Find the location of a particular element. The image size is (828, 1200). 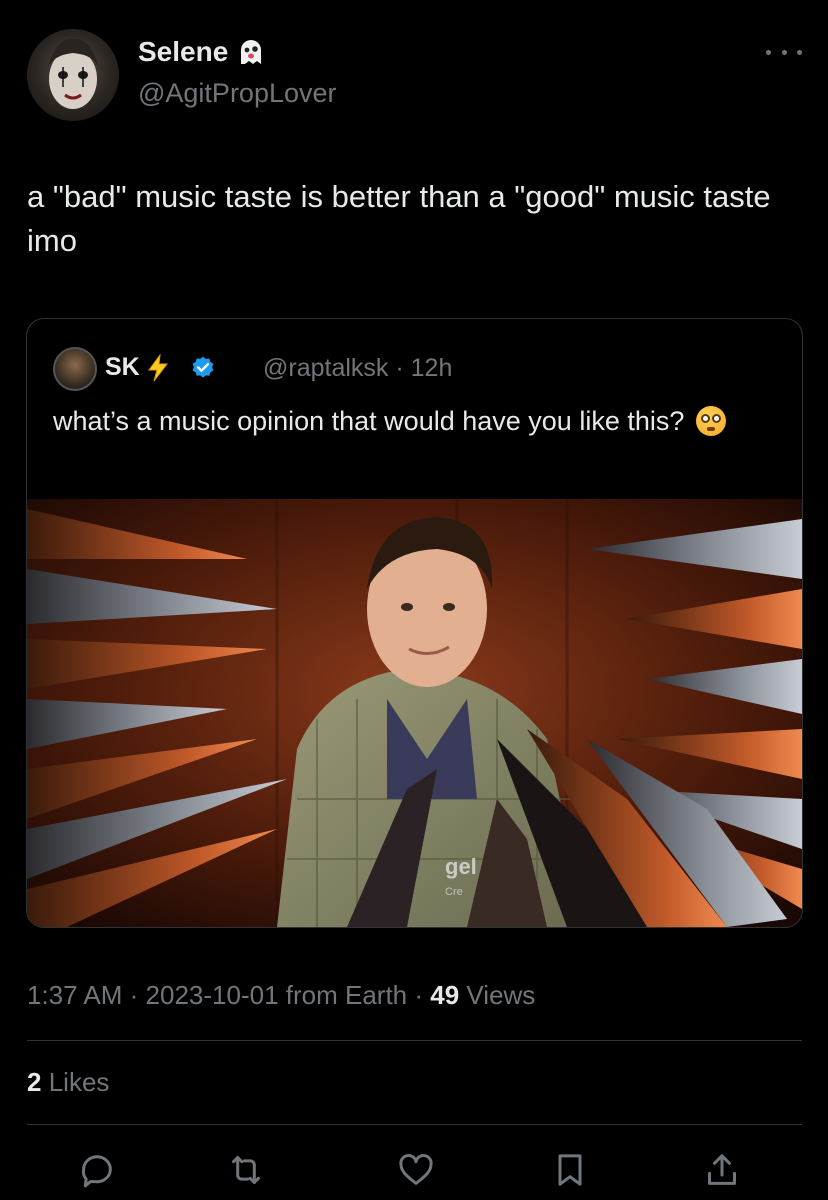

action-bar is located at coordinates (414, 1170).